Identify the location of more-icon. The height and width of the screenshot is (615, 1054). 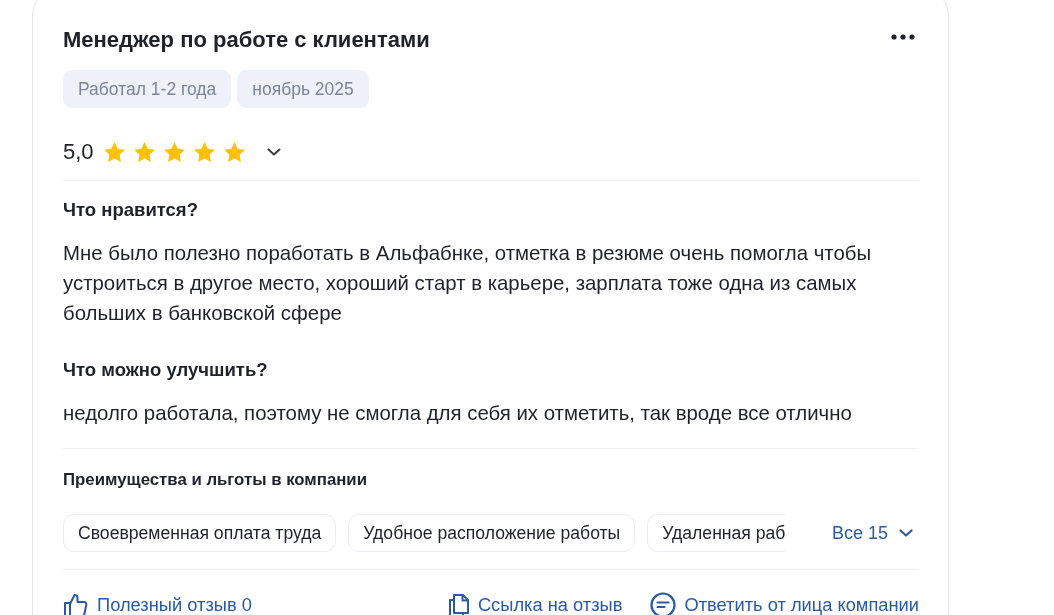
(903, 37).